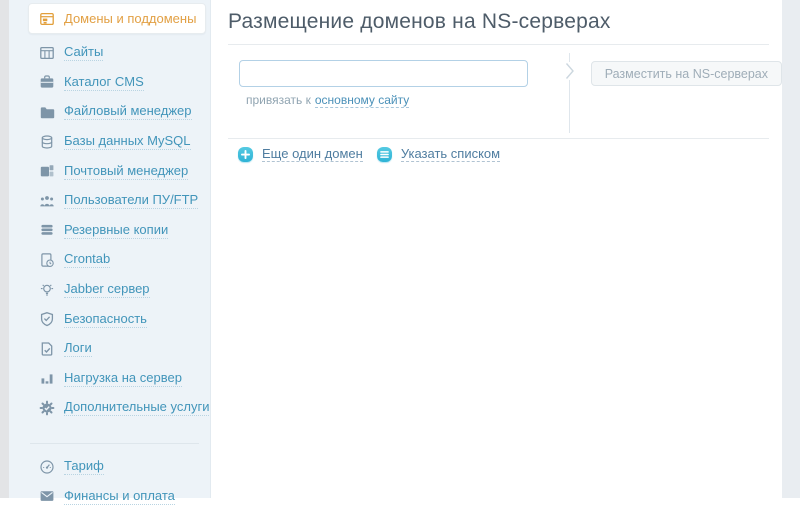  I want to click on add-domain-link: Еще один домен, so click(312, 154).